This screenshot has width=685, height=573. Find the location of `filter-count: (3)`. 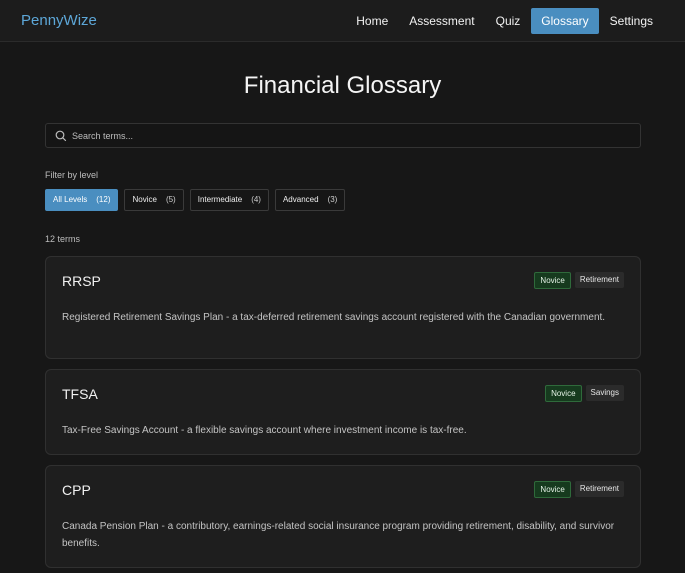

filter-count: (3) is located at coordinates (332, 199).